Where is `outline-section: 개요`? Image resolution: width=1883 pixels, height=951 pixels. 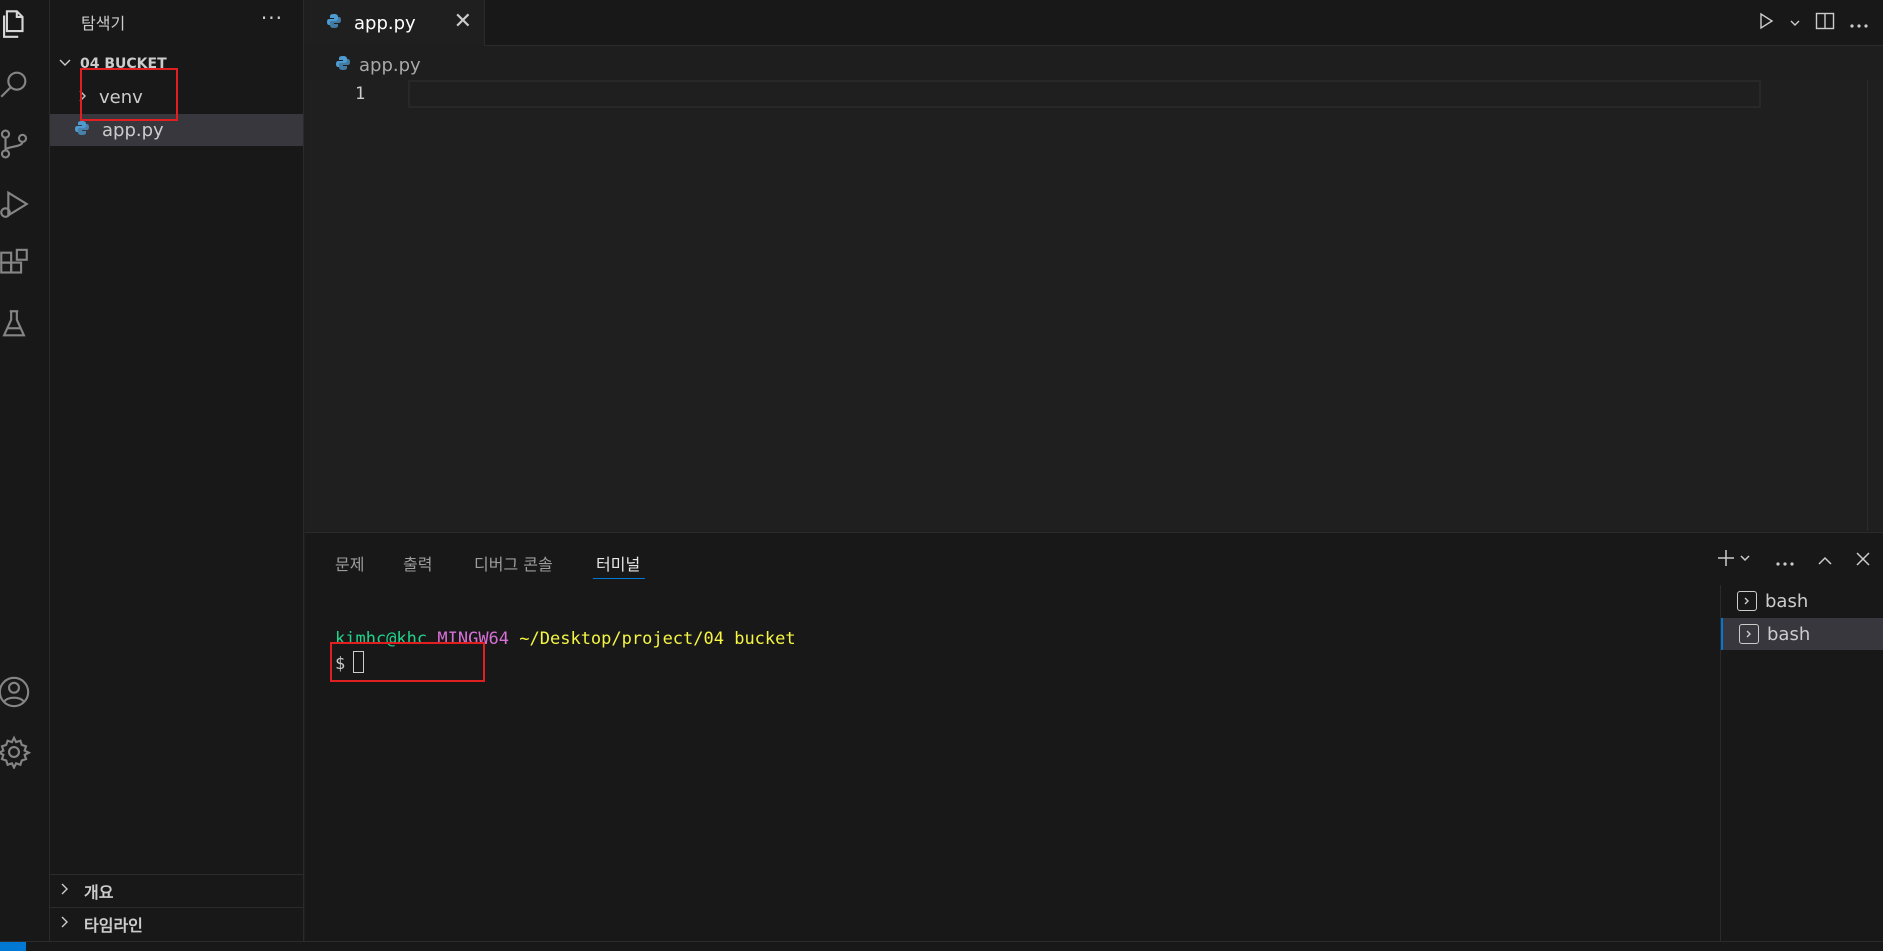 outline-section: 개요 is located at coordinates (176, 890).